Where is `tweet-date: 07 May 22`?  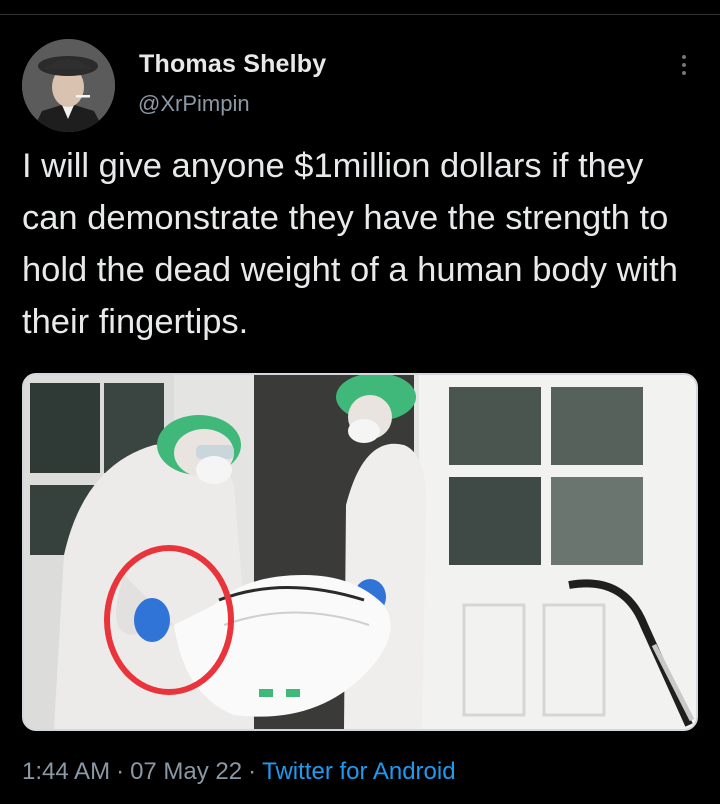 tweet-date: 07 May 22 is located at coordinates (186, 771).